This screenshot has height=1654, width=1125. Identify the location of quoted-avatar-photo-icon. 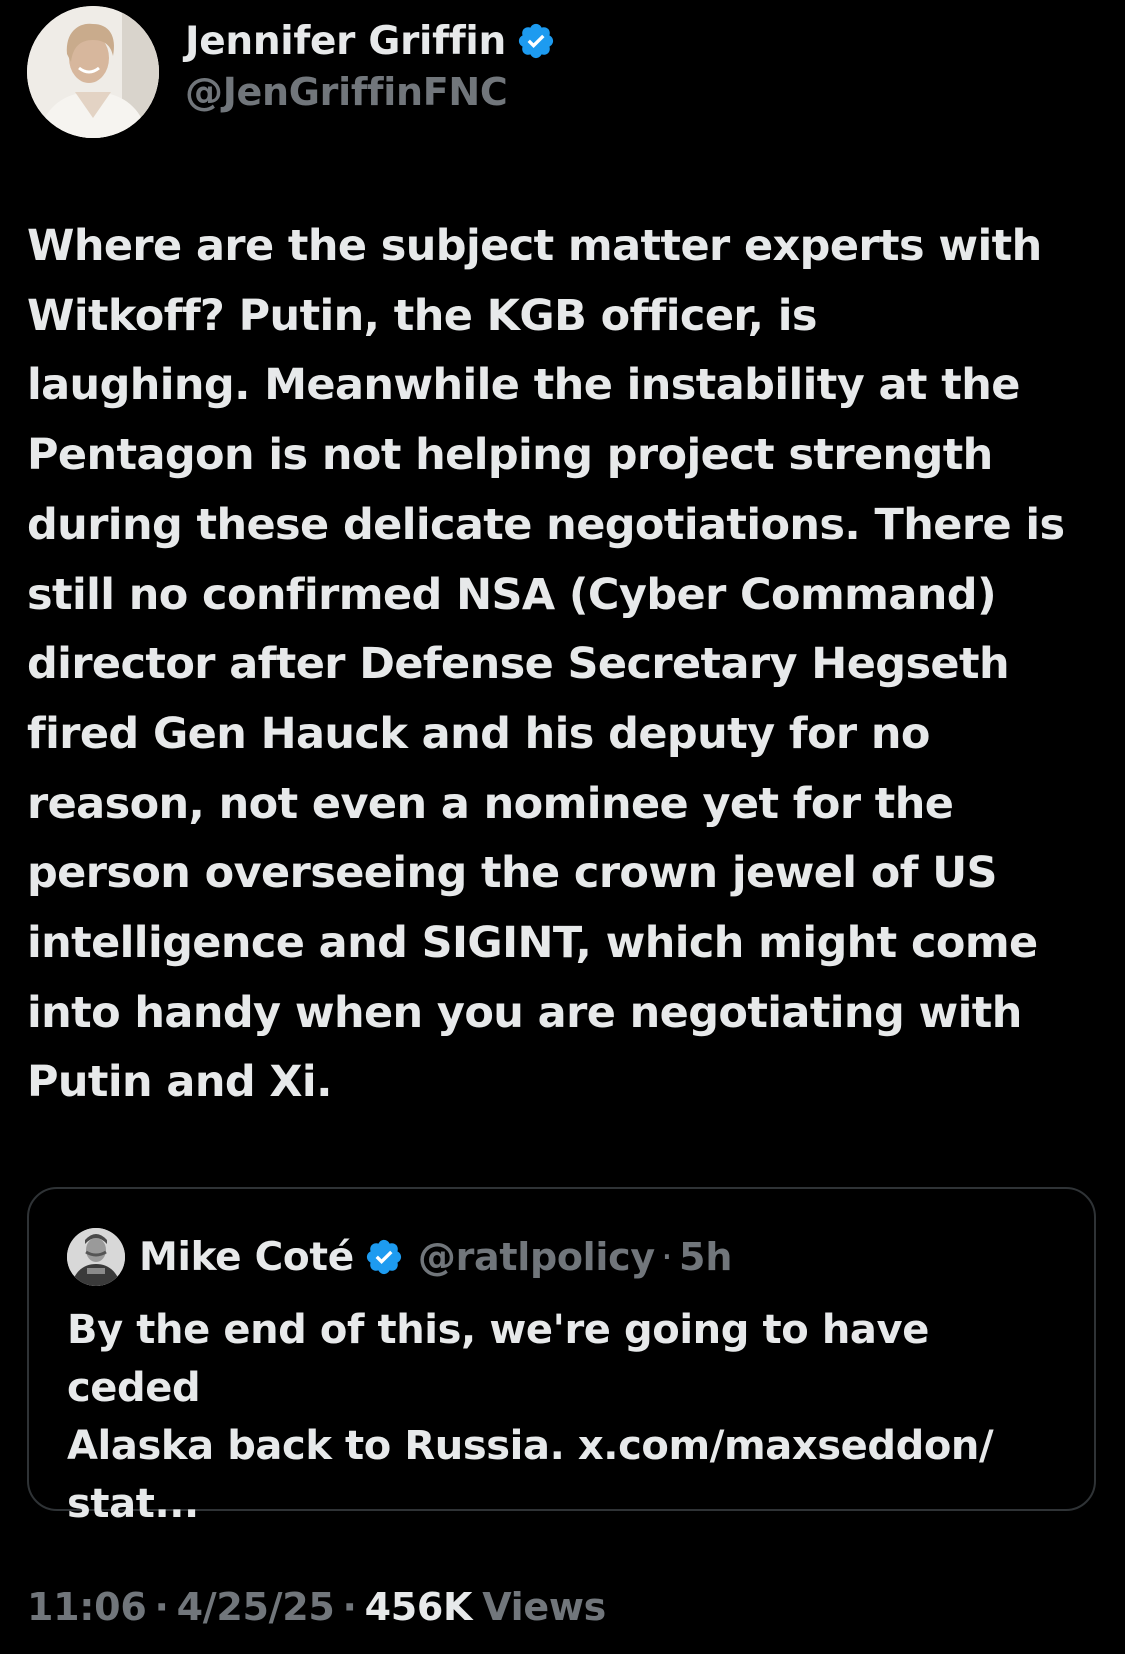
(96, 1257).